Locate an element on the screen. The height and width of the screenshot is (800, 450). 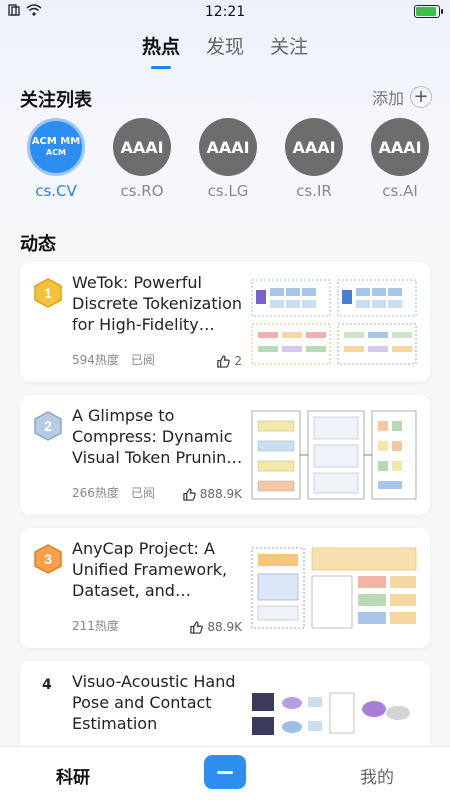
follow-badge: ACM MM is located at coordinates (56, 142).